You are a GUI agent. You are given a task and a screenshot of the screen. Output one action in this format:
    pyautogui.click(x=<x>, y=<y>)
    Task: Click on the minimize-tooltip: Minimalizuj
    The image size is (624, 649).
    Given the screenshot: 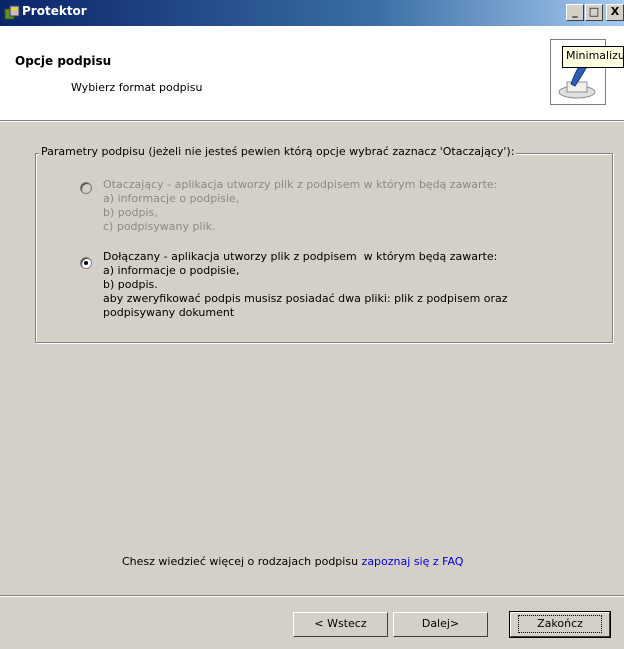 What is the action you would take?
    pyautogui.click(x=593, y=57)
    